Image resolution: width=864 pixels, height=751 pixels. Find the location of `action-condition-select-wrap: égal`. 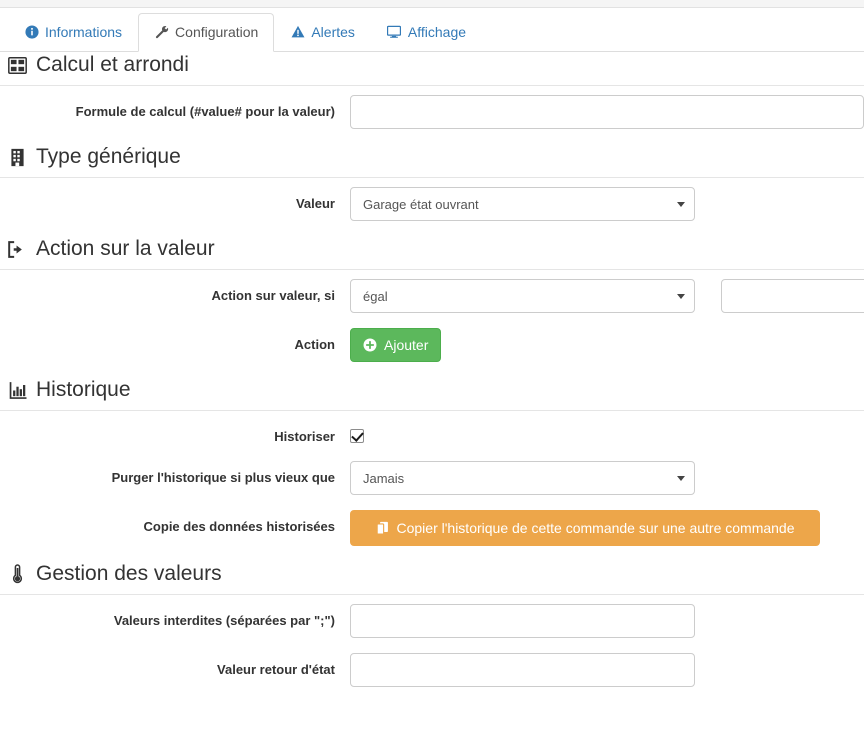

action-condition-select-wrap: égal is located at coordinates (522, 296).